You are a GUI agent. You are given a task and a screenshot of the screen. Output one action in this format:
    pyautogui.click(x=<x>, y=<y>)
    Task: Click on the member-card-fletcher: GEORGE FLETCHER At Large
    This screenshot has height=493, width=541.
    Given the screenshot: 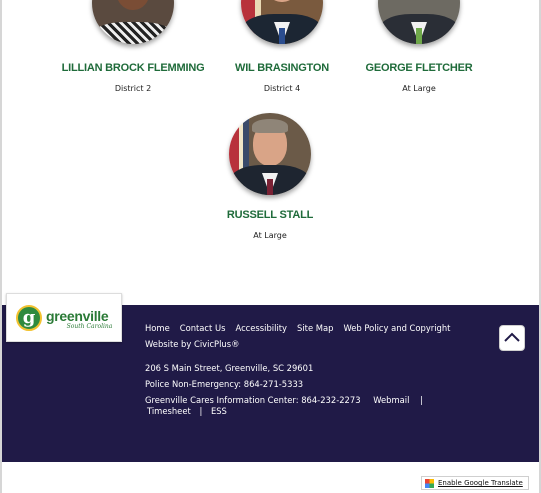 What is the action you would take?
    pyautogui.click(x=419, y=46)
    